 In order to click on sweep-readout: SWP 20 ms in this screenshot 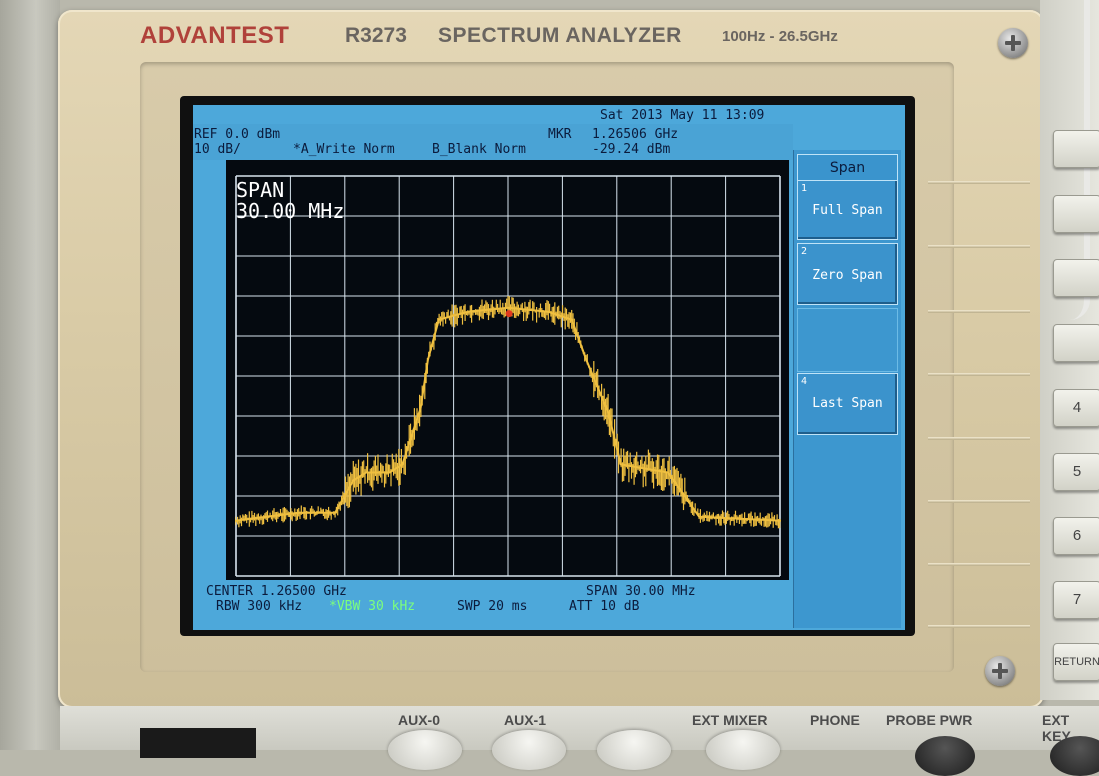, I will do `click(492, 606)`.